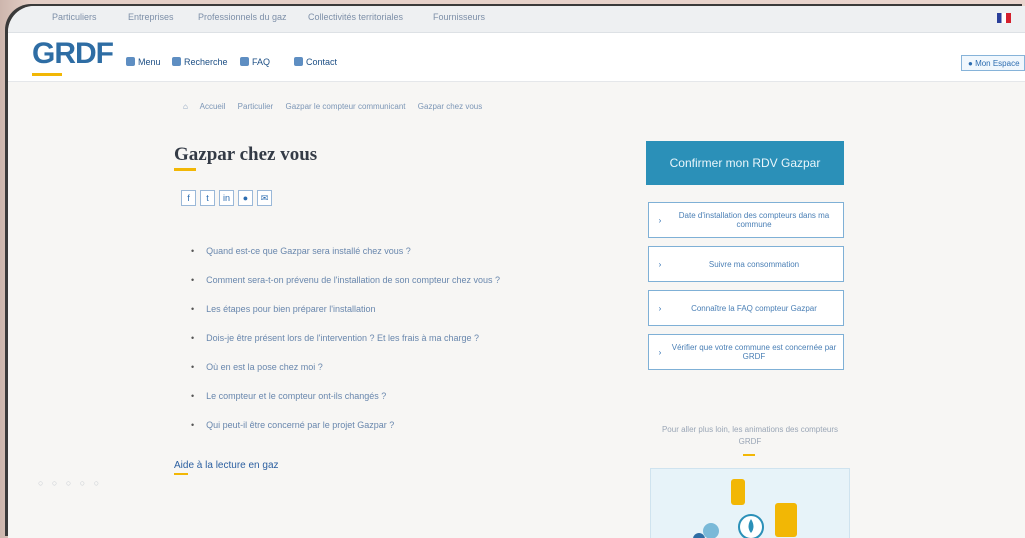 The width and height of the screenshot is (1025, 538). Describe the element at coordinates (226, 465) in the screenshot. I see `section-heading: Aide à la lecture en gaz` at that location.